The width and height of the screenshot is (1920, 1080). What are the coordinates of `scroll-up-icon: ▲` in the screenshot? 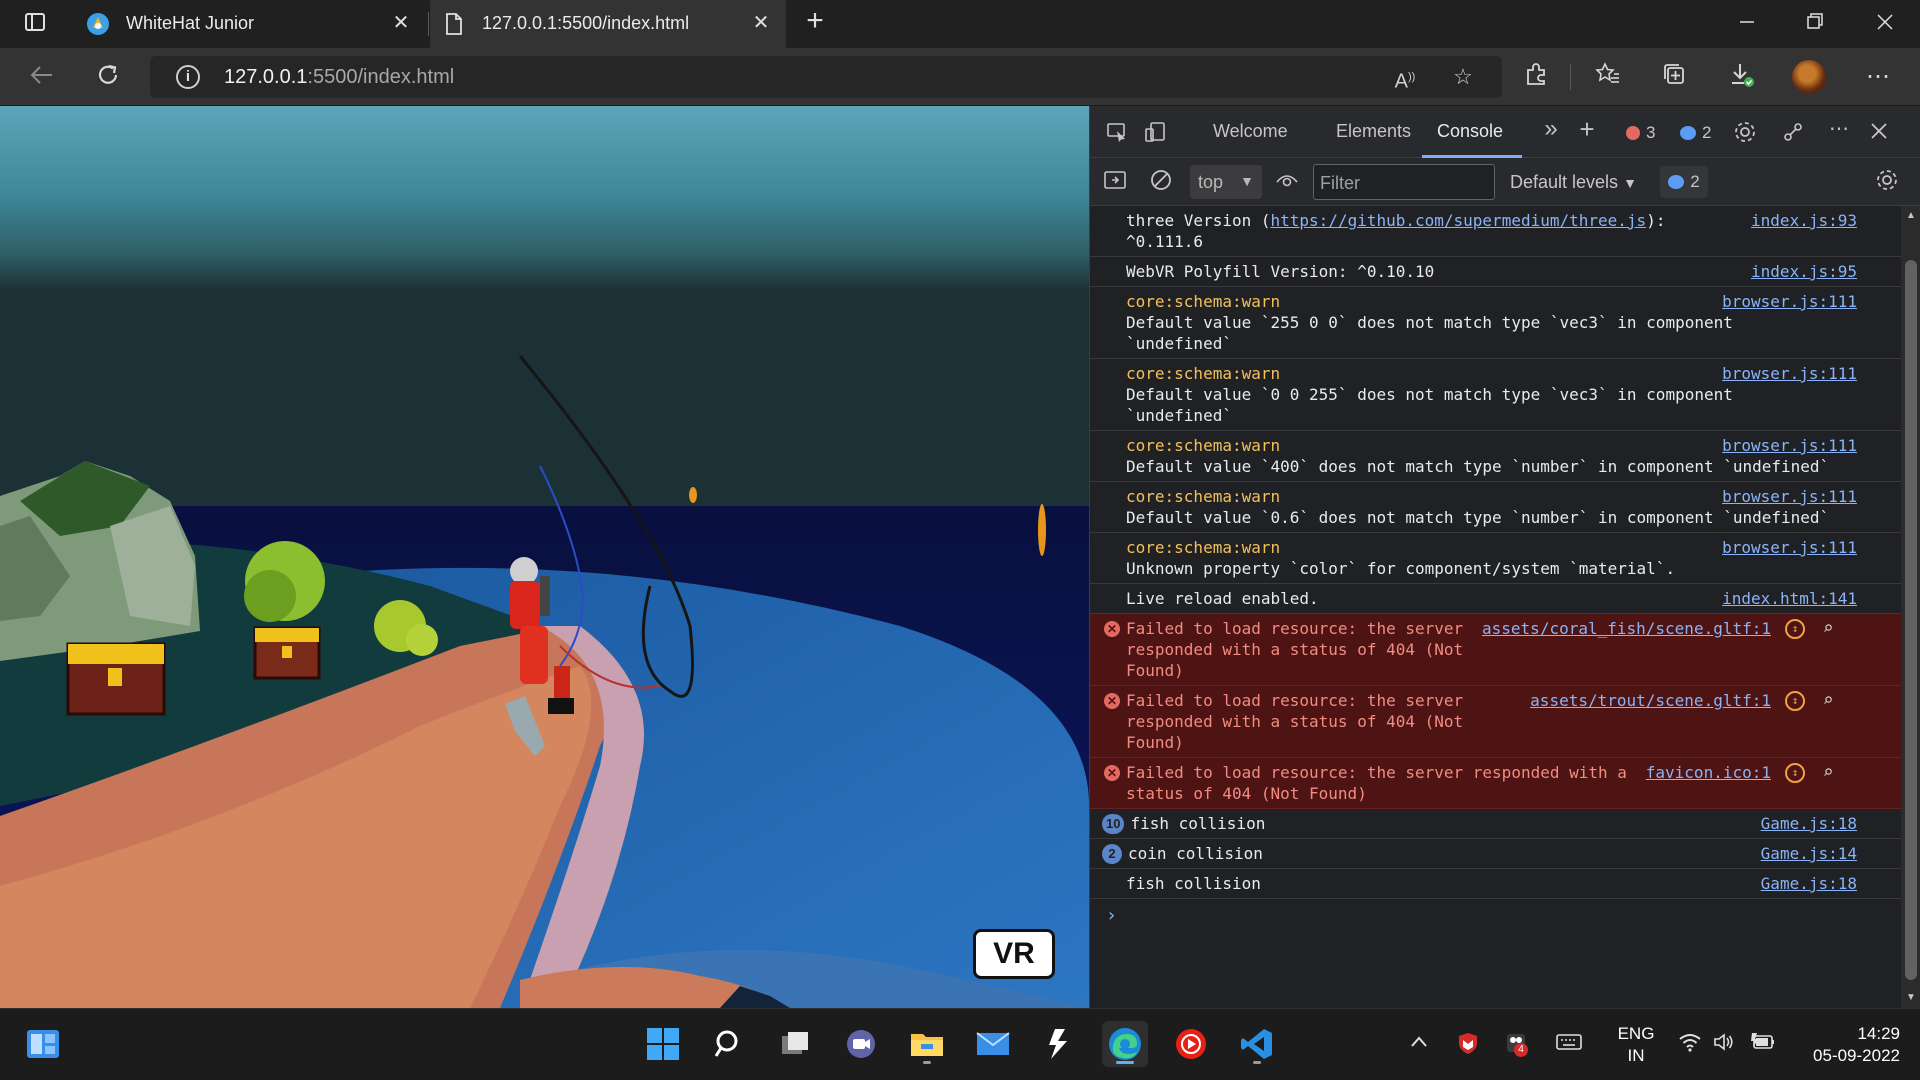 It's located at (1911, 216).